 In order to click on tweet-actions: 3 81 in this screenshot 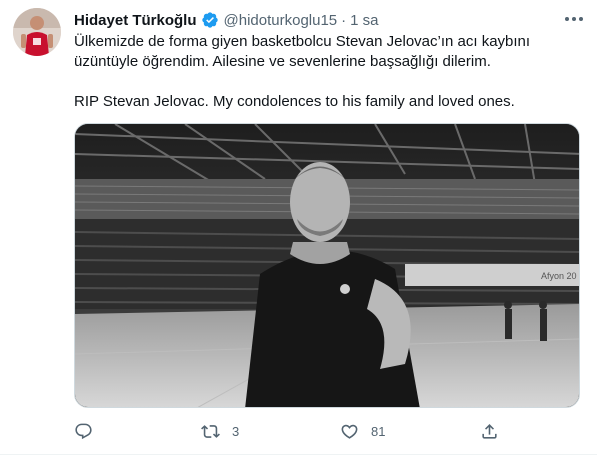, I will do `click(294, 431)`.